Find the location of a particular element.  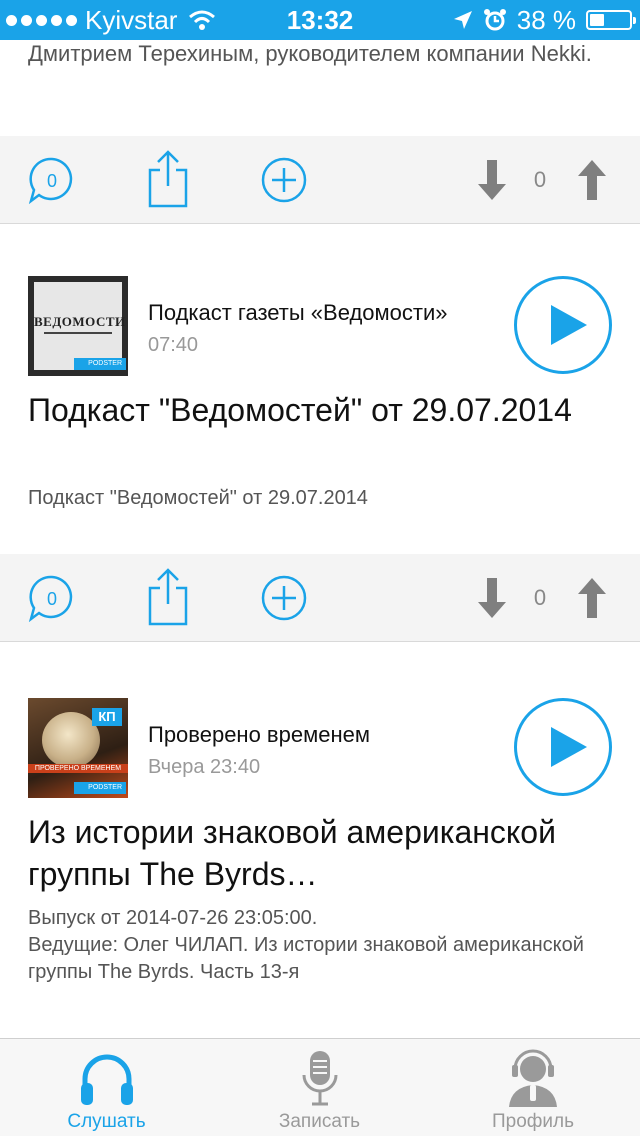

tab-record: Записать is located at coordinates (319, 1087).